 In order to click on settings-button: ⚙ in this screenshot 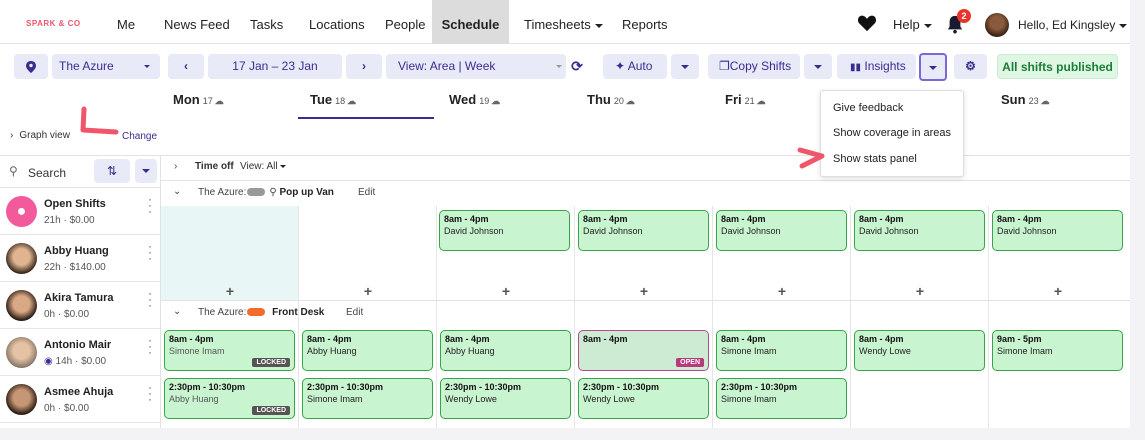, I will do `click(970, 66)`.